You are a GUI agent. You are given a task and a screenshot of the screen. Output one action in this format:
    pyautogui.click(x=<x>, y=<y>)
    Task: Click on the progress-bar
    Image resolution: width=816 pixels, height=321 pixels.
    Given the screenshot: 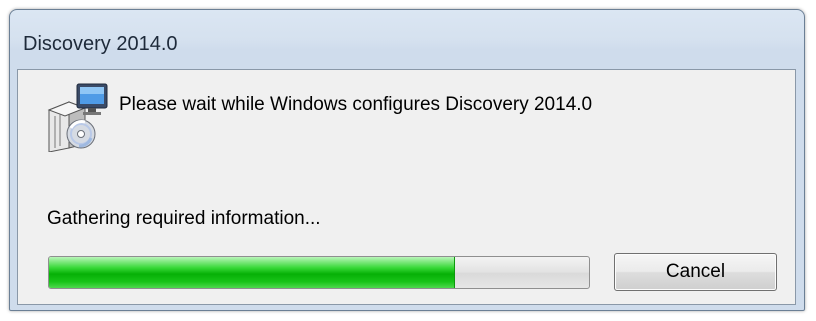 What is the action you would take?
    pyautogui.click(x=319, y=272)
    